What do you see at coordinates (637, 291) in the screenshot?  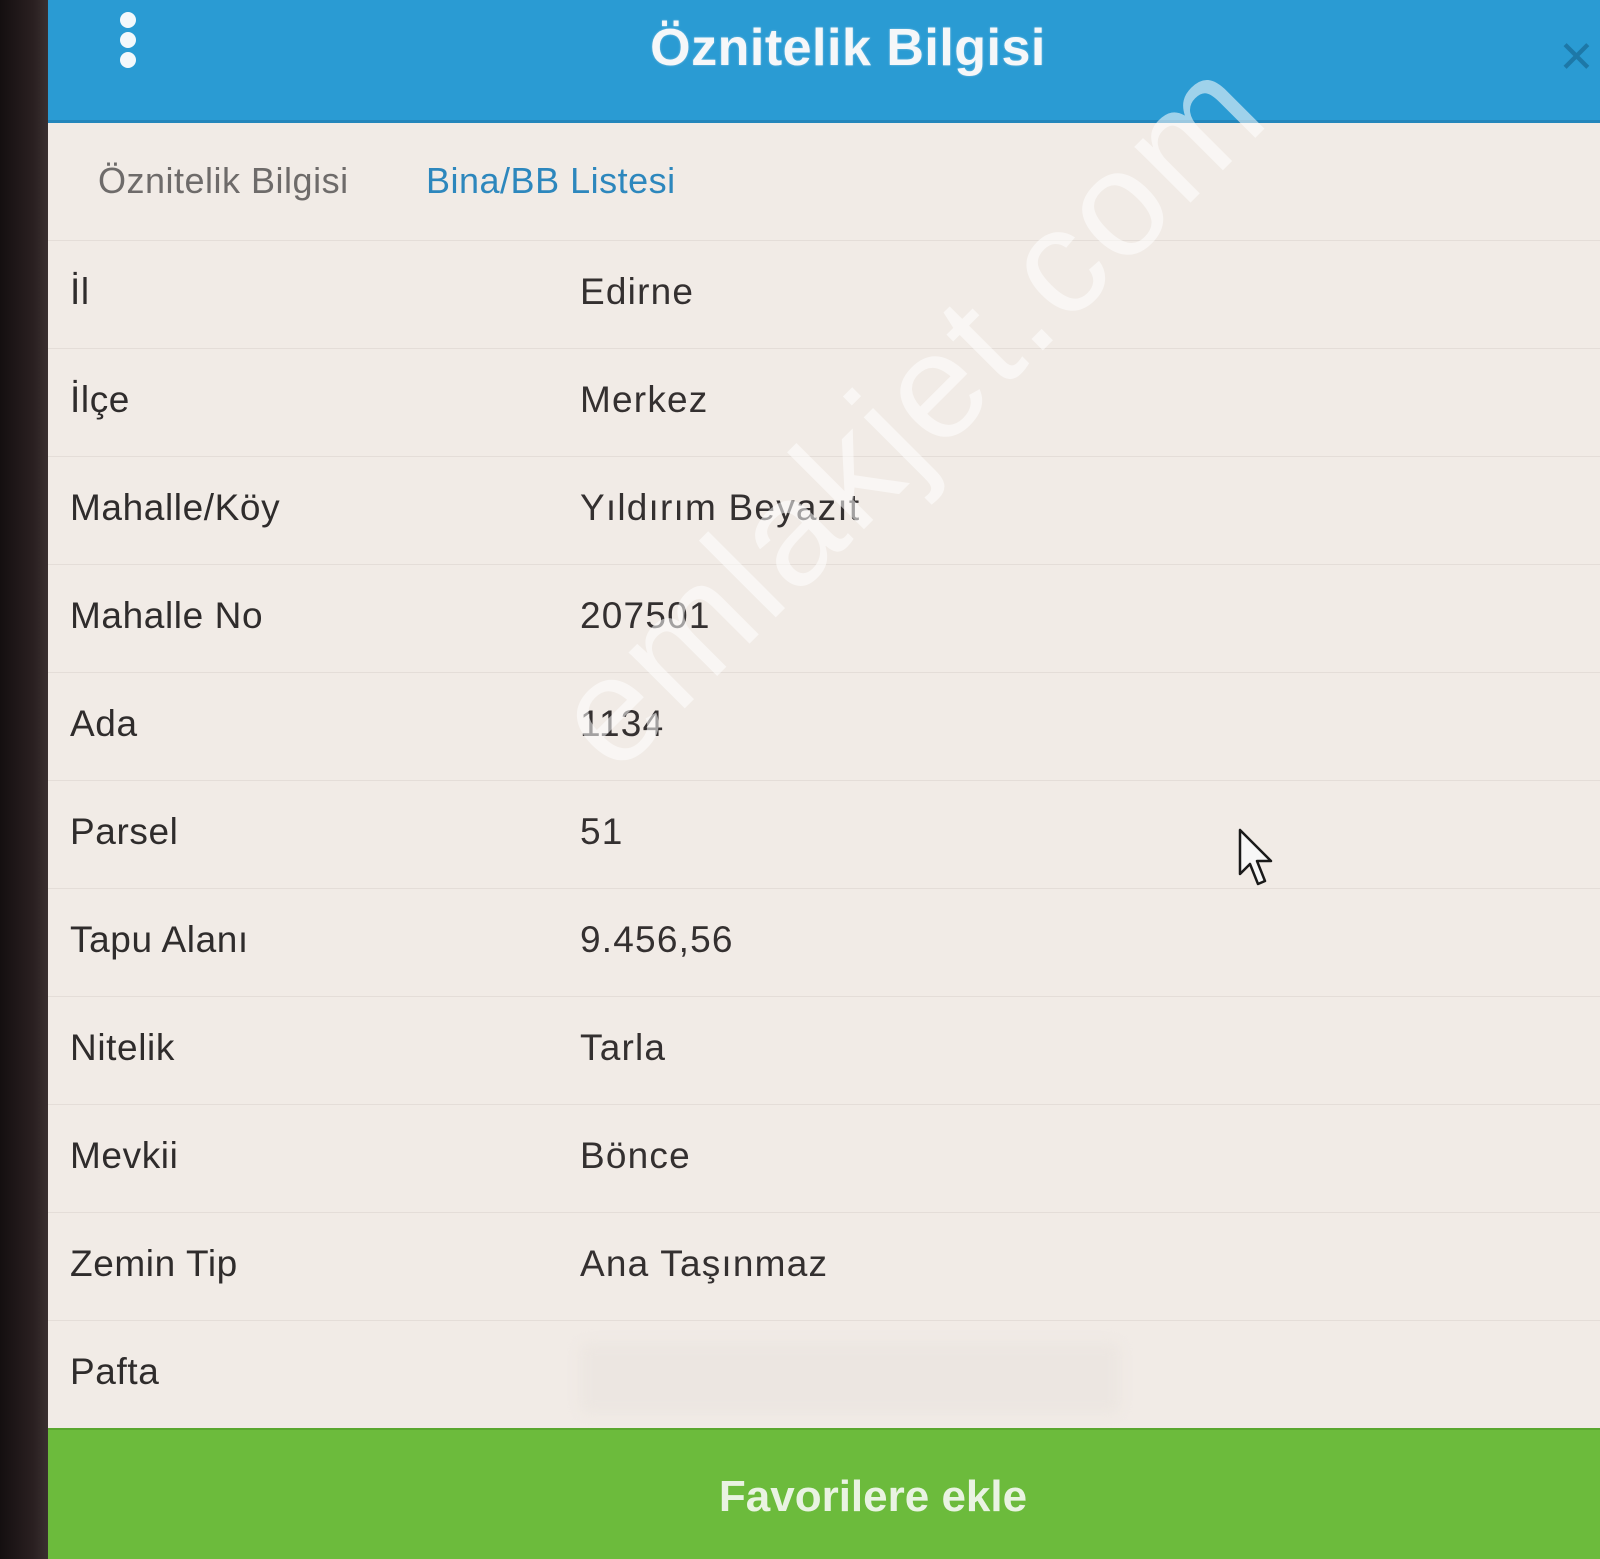 I see `row-value: Edirne` at bounding box center [637, 291].